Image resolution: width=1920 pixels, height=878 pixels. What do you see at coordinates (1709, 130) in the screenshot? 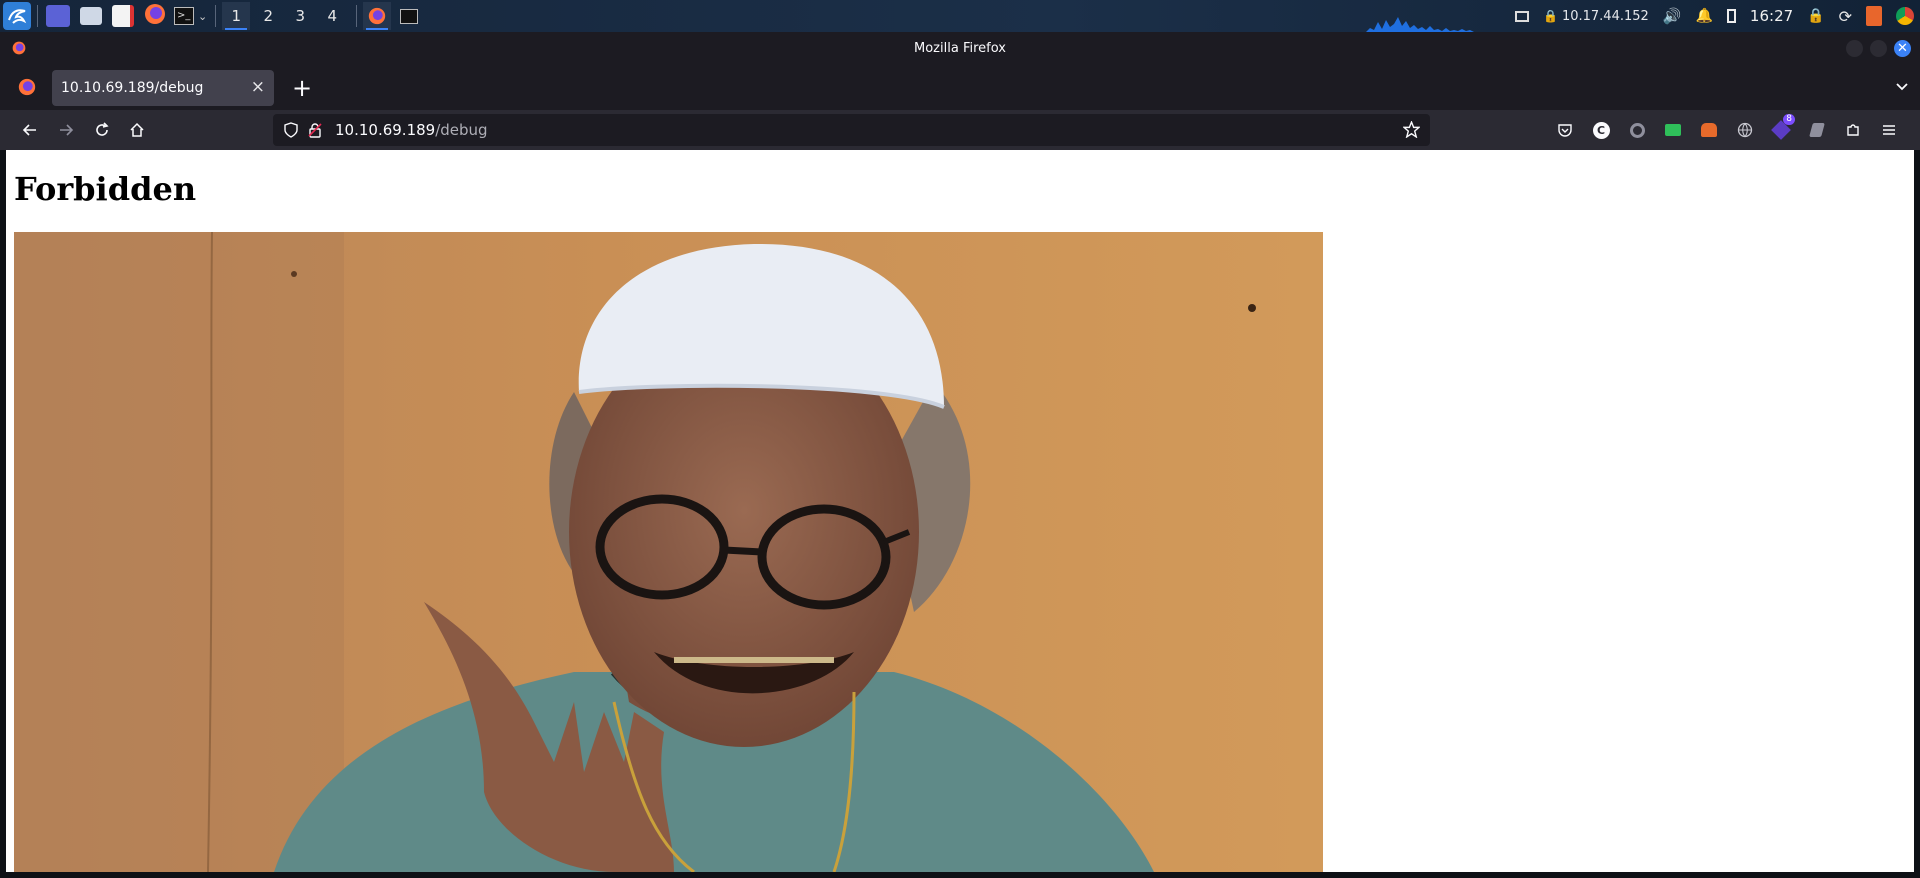
I see `foxyproxy-extension-icon` at bounding box center [1709, 130].